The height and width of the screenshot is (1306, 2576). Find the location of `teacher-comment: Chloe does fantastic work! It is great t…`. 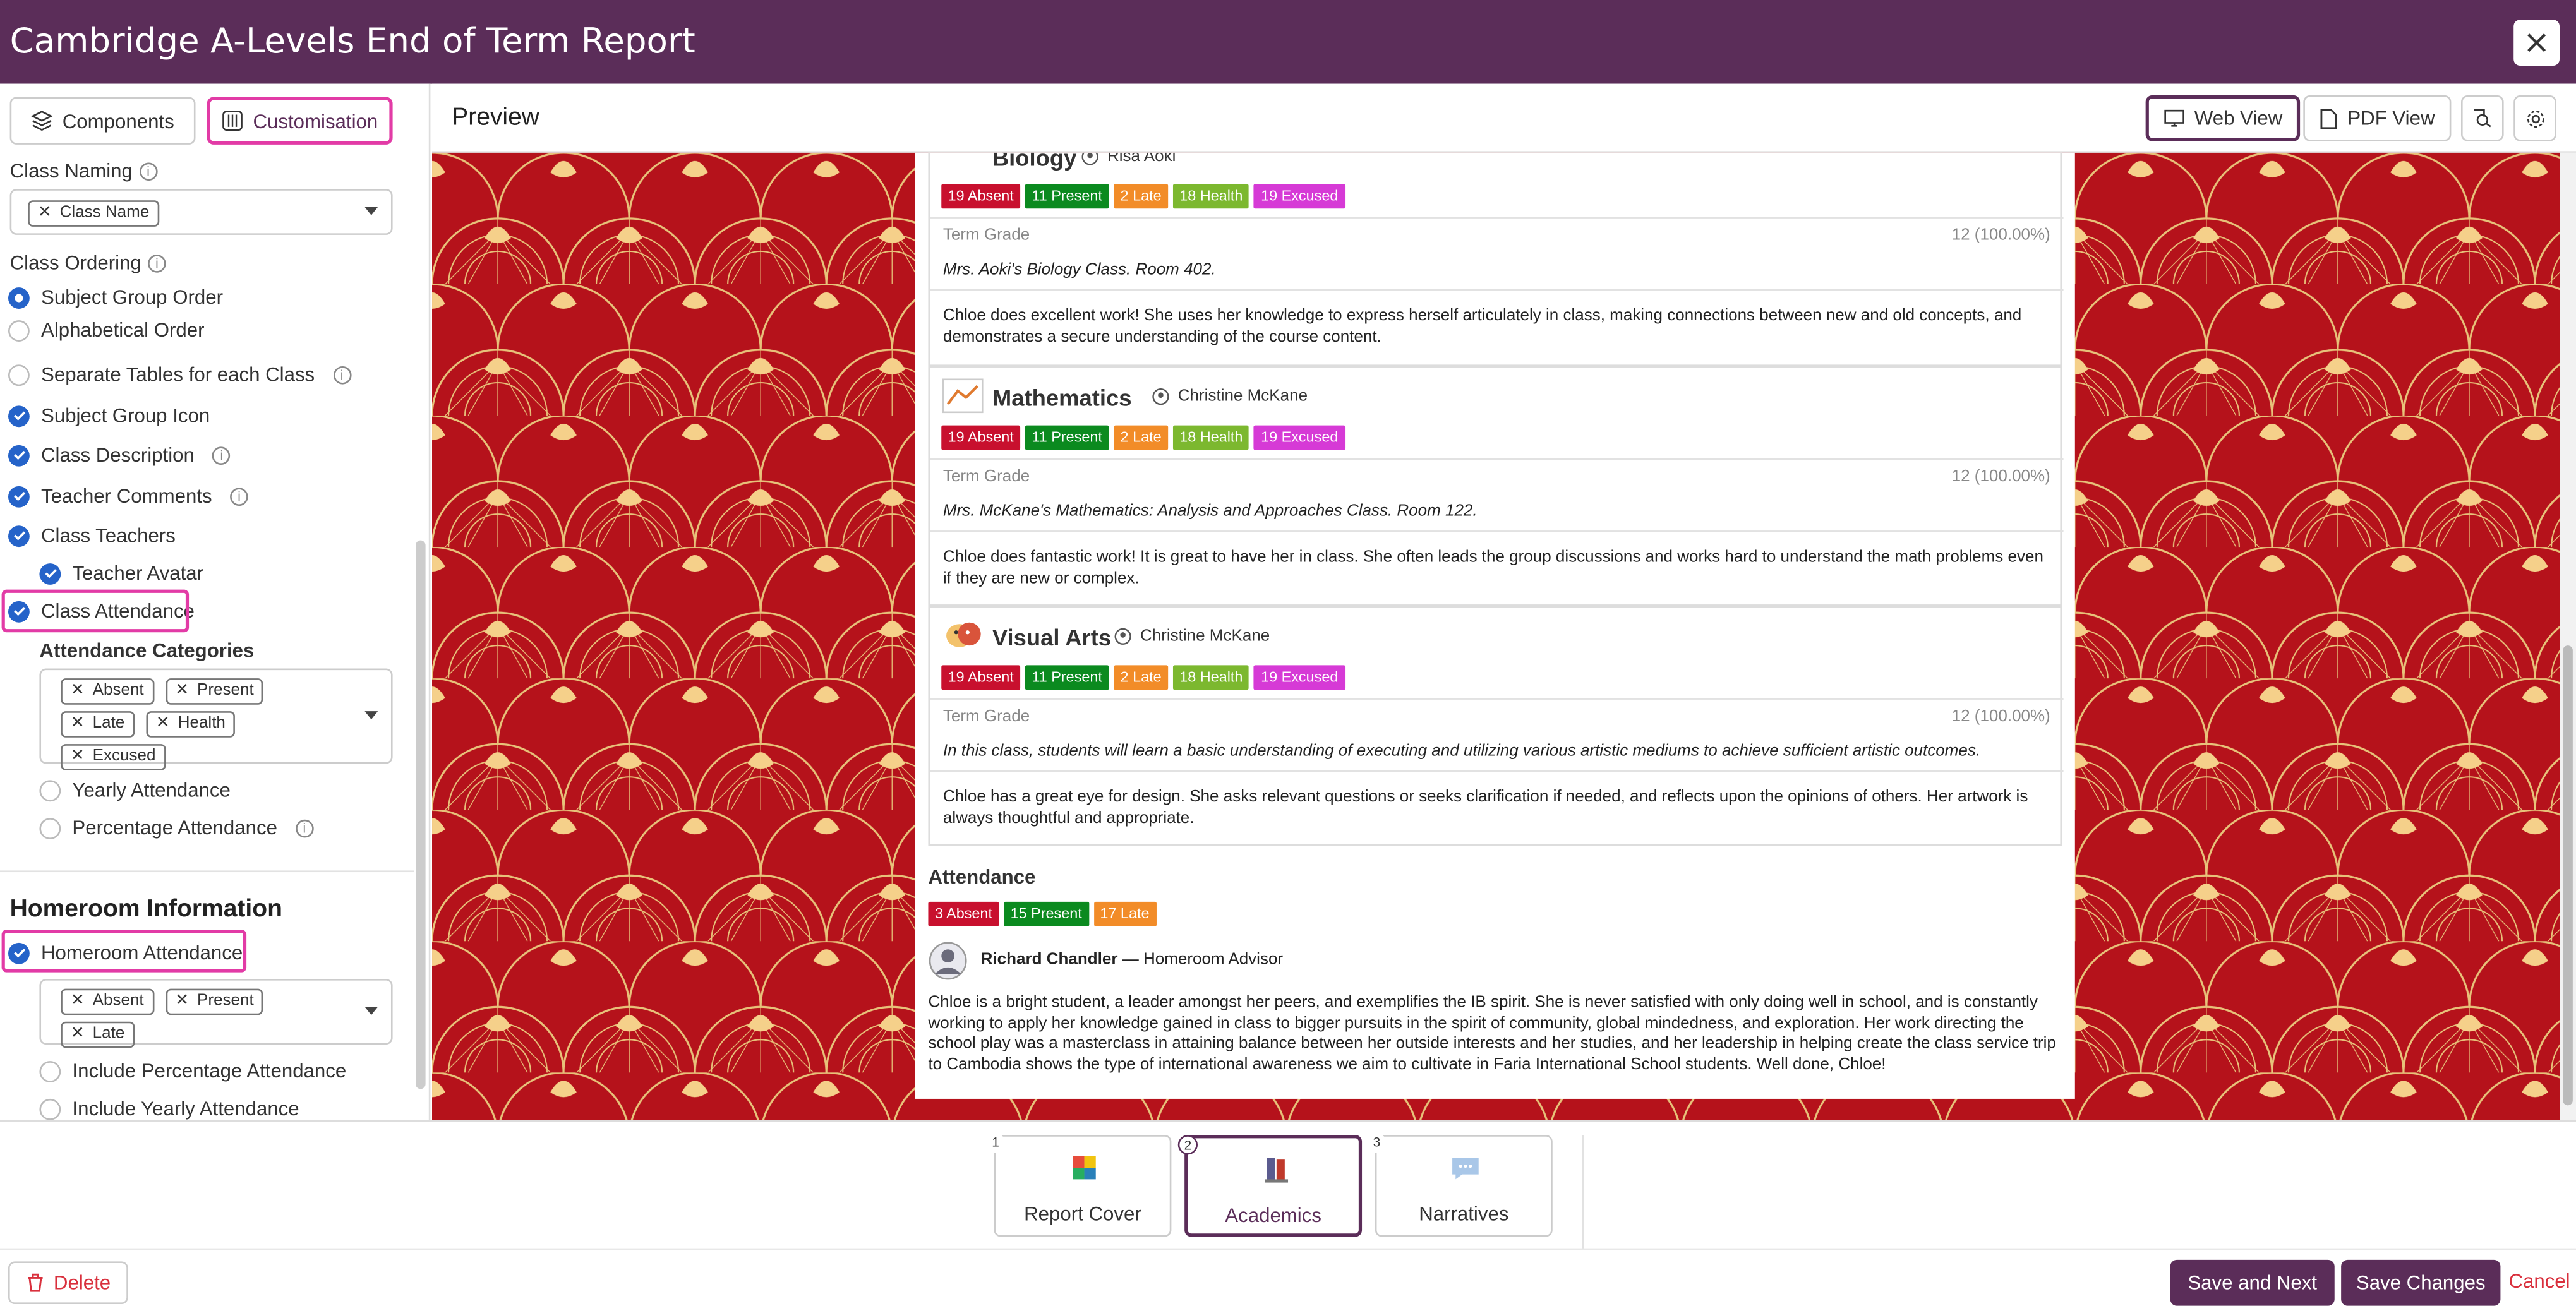

teacher-comment: Chloe does fantastic work! It is great t… is located at coordinates (1492, 567).